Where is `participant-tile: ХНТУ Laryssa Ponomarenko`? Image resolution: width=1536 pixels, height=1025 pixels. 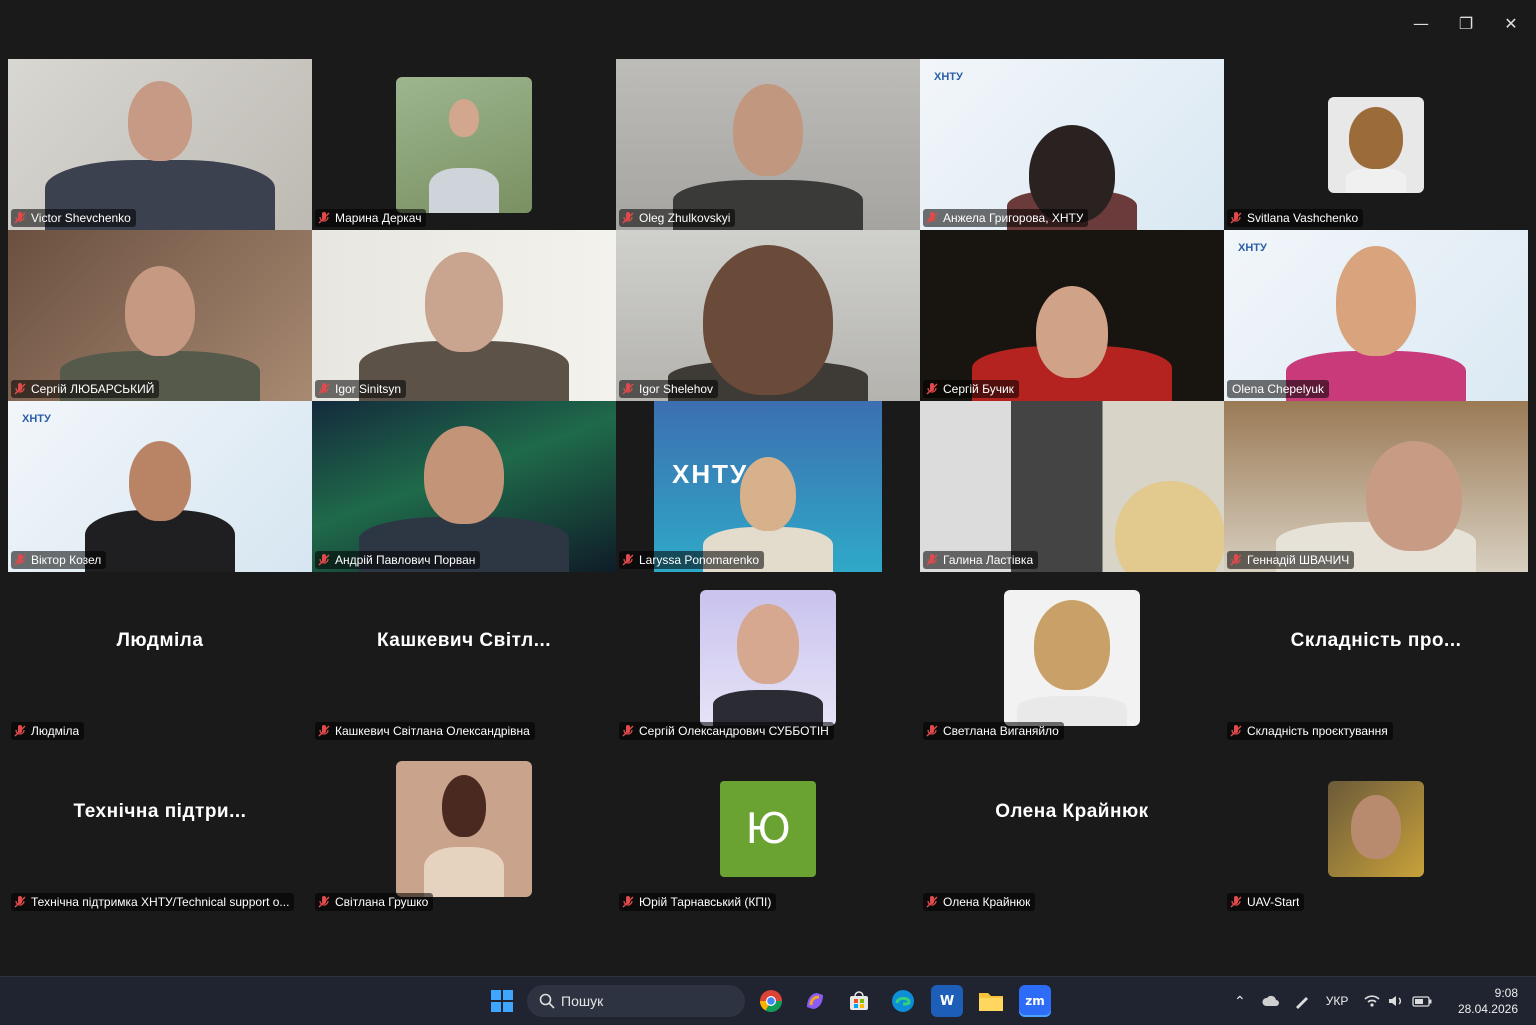 participant-tile: ХНТУ Laryssa Ponomarenko is located at coordinates (768, 486).